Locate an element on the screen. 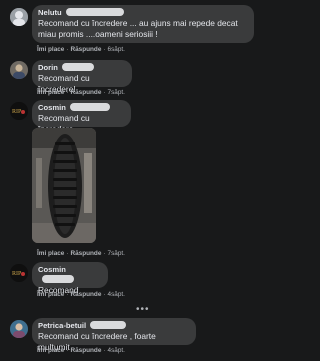 Image resolution: width=320 pixels, height=361 pixels. timestamp: 6săpt. is located at coordinates (116, 49).